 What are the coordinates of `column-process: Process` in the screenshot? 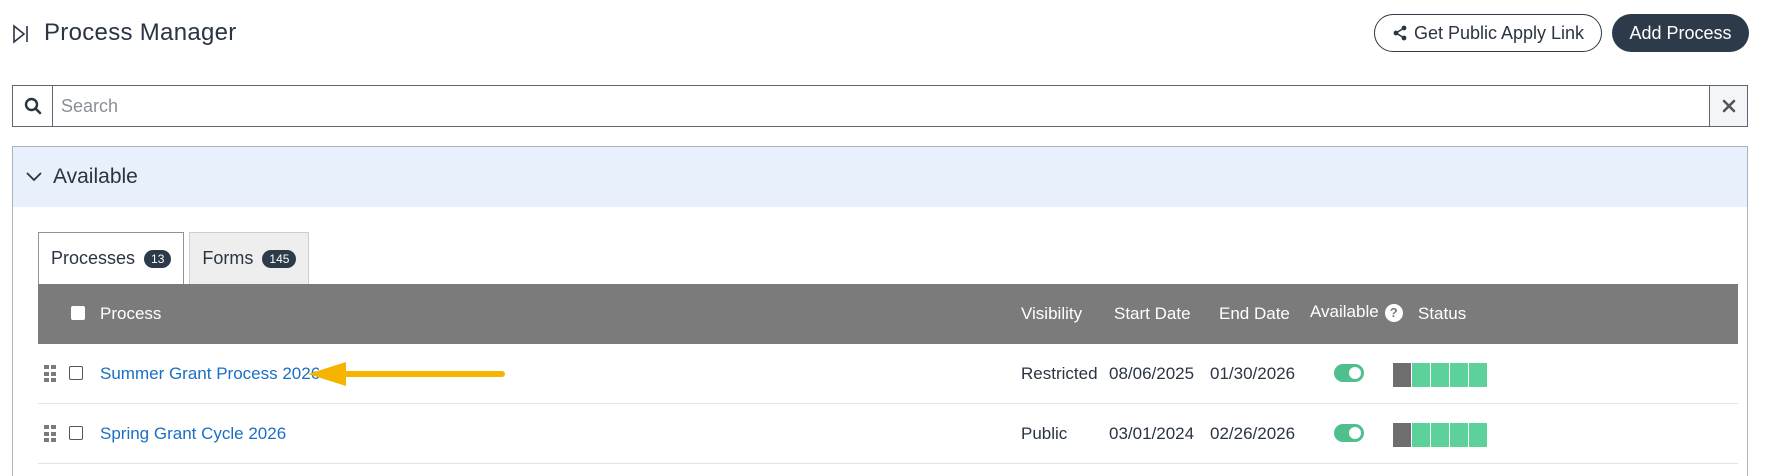 It's located at (130, 314).